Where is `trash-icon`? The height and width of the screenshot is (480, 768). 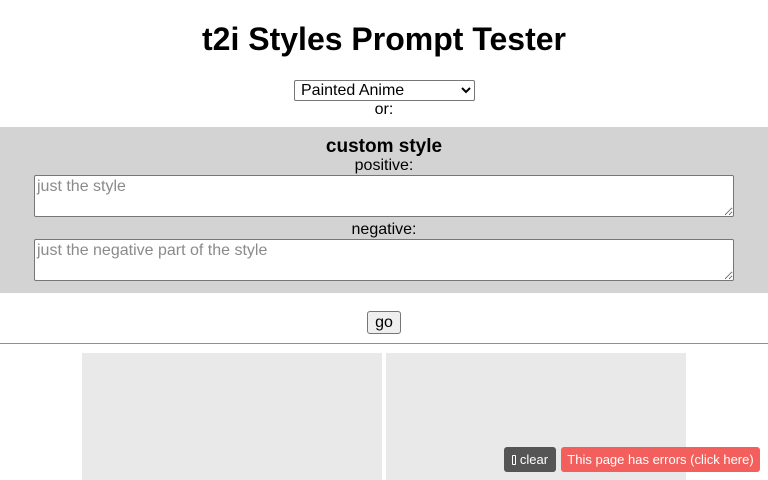
trash-icon is located at coordinates (513, 460).